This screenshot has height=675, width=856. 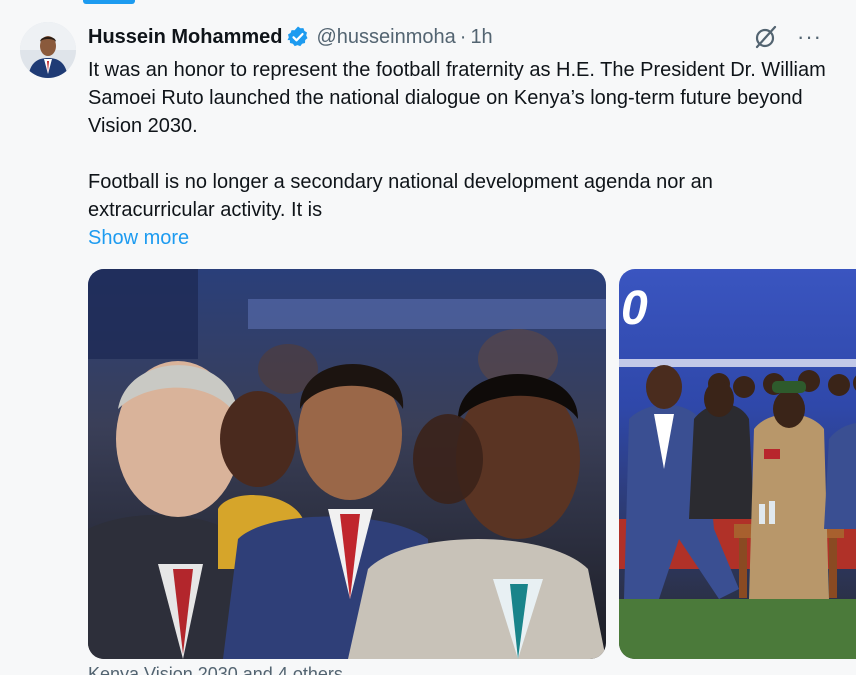 What do you see at coordinates (215, 667) in the screenshot?
I see `location-tag: Kenya Vision 2030 and 4 others` at bounding box center [215, 667].